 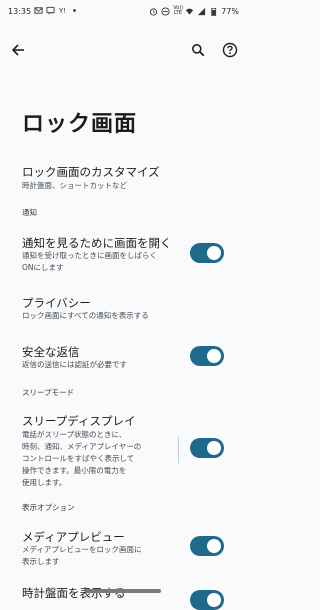 I want to click on status-time: 13:35, so click(x=20, y=11).